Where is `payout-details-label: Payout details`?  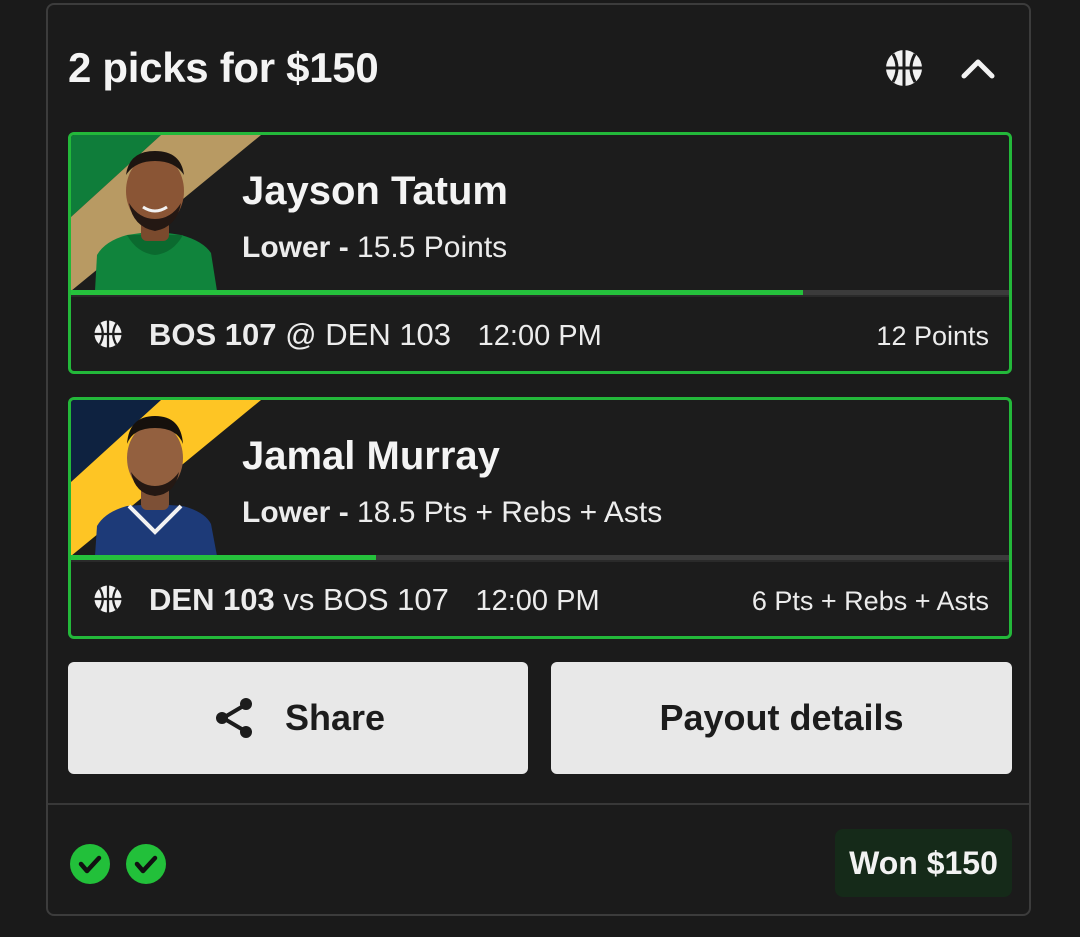
payout-details-label: Payout details is located at coordinates (781, 717).